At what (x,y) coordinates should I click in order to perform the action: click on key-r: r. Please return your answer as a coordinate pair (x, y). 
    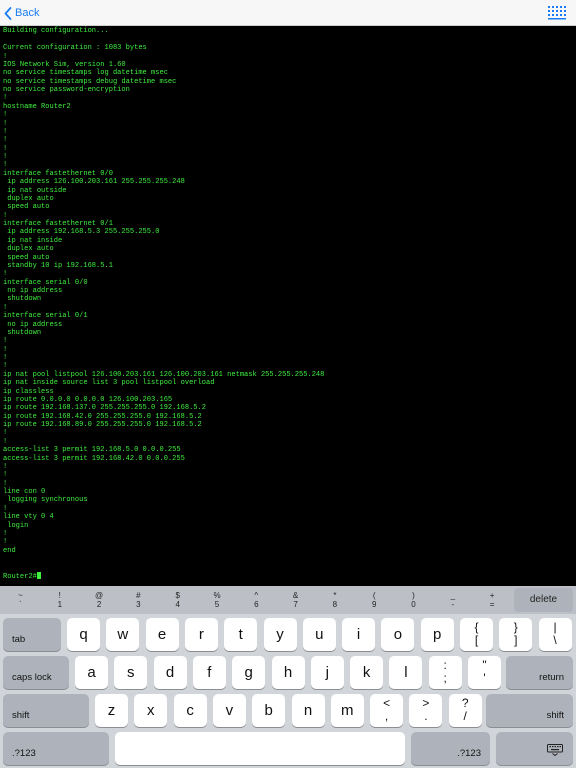
    Looking at the image, I should click on (201, 634).